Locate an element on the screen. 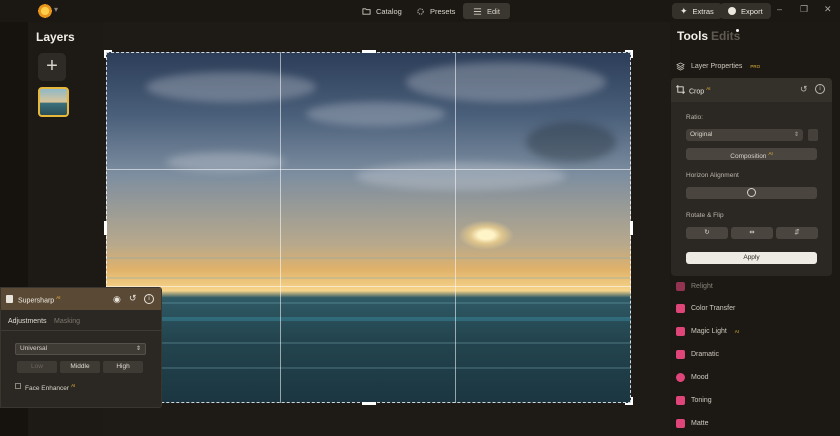 This screenshot has width=840, height=436. flip-horizontal-button: ⇹ is located at coordinates (752, 233).